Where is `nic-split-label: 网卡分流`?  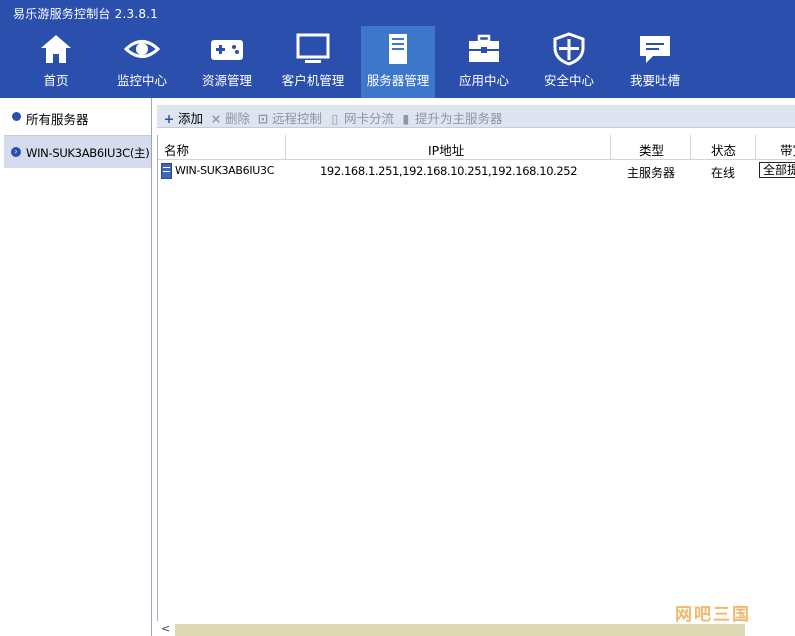 nic-split-label: 网卡分流 is located at coordinates (369, 118).